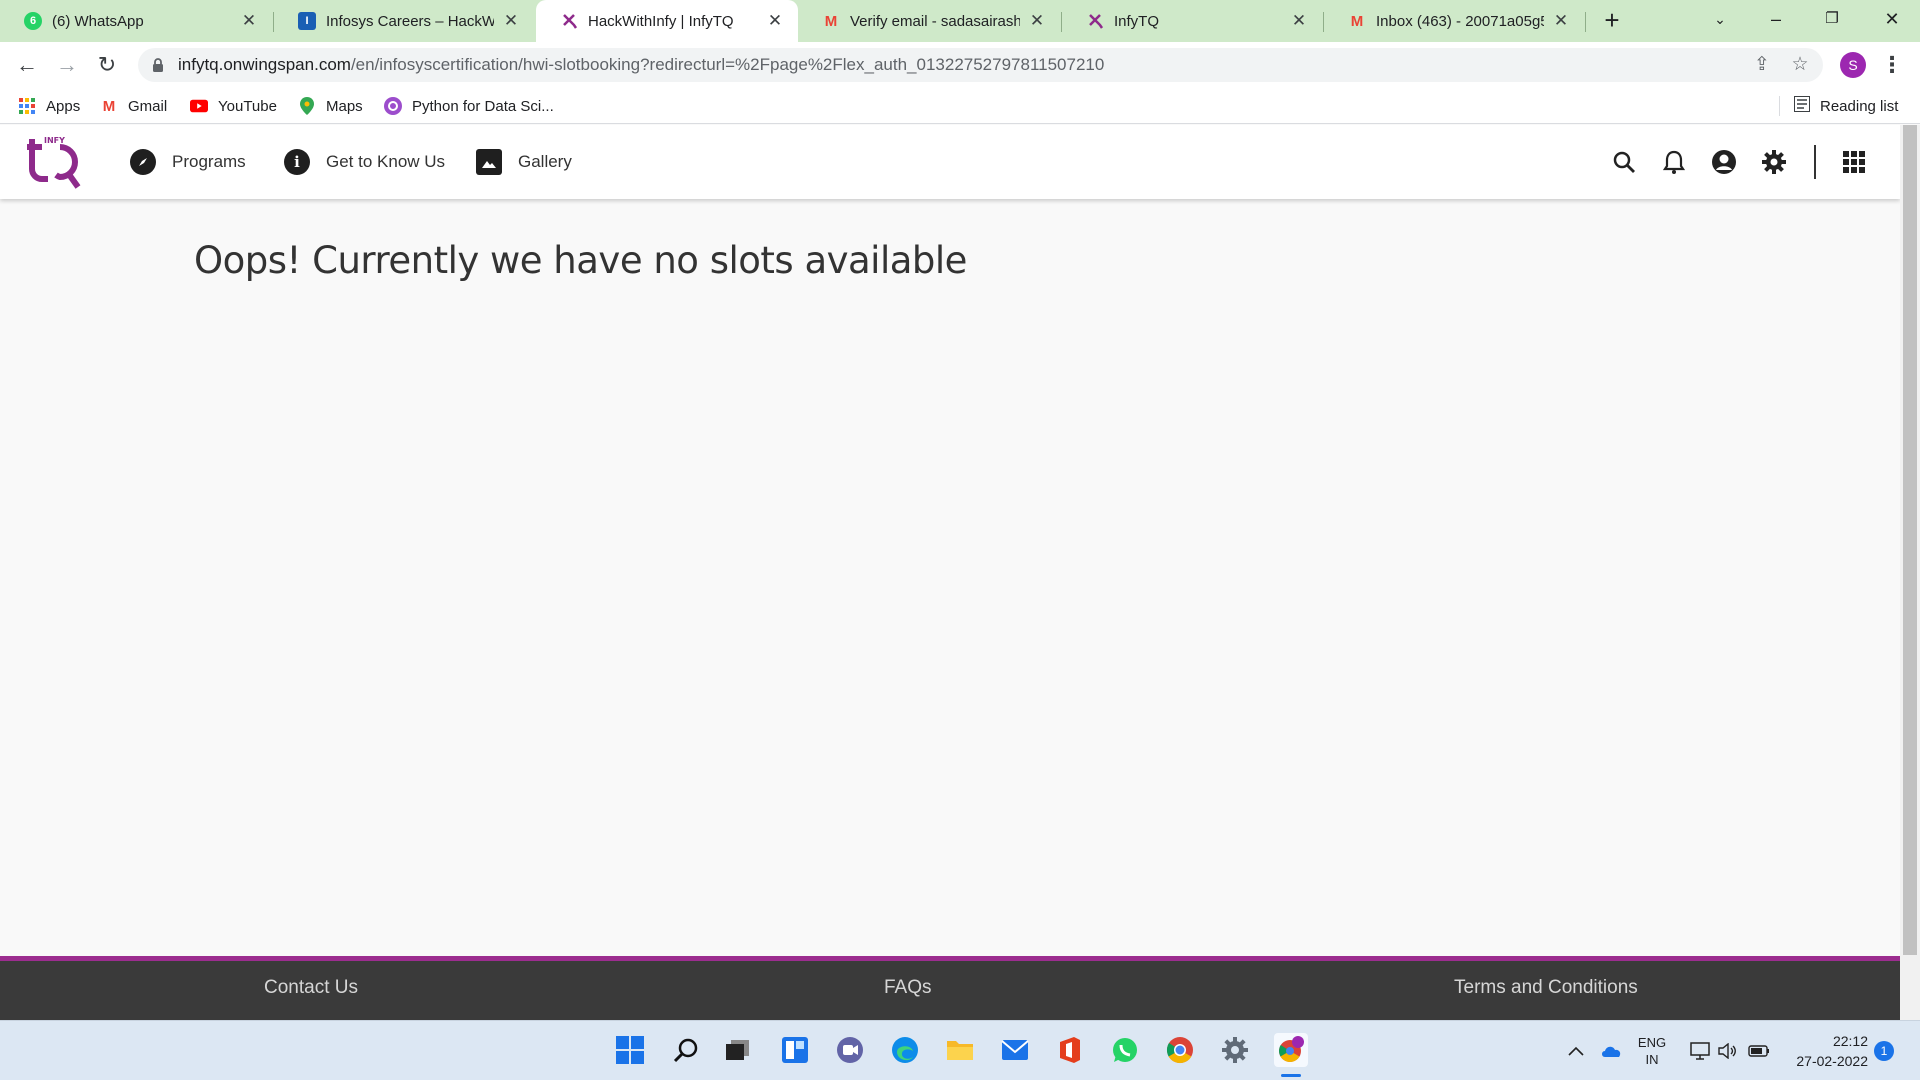  Describe the element at coordinates (795, 1050) in the screenshot. I see `widgets-icon` at that location.